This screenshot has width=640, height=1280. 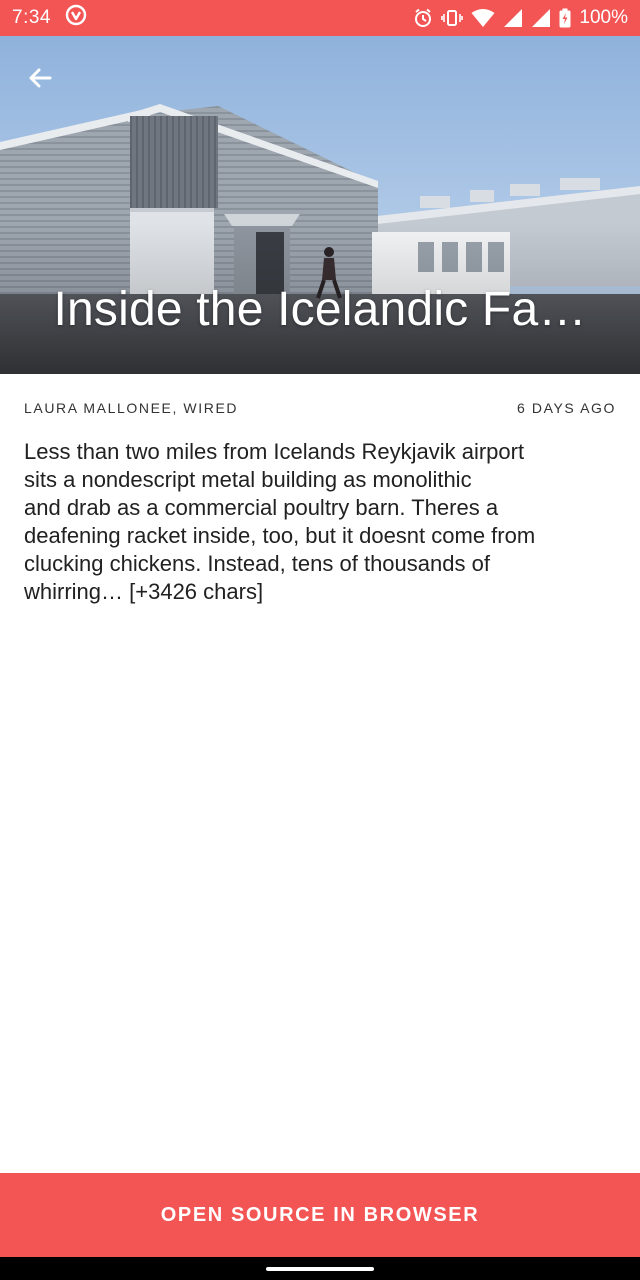 I want to click on back-button, so click(x=40, y=80).